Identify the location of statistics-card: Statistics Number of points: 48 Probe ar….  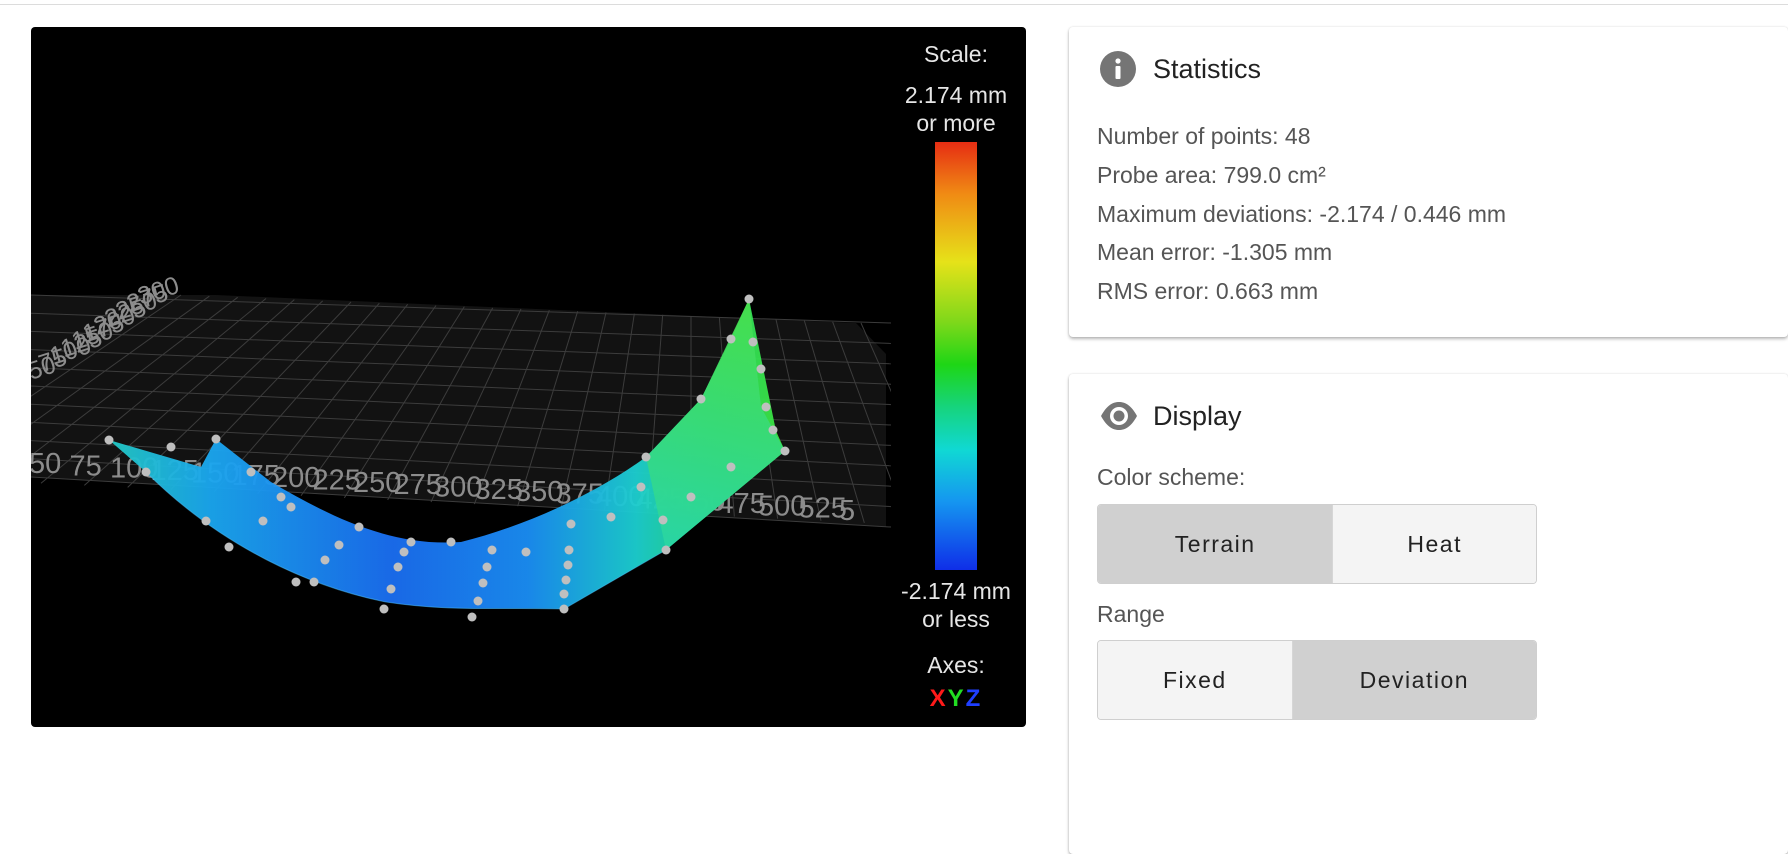
(1428, 182).